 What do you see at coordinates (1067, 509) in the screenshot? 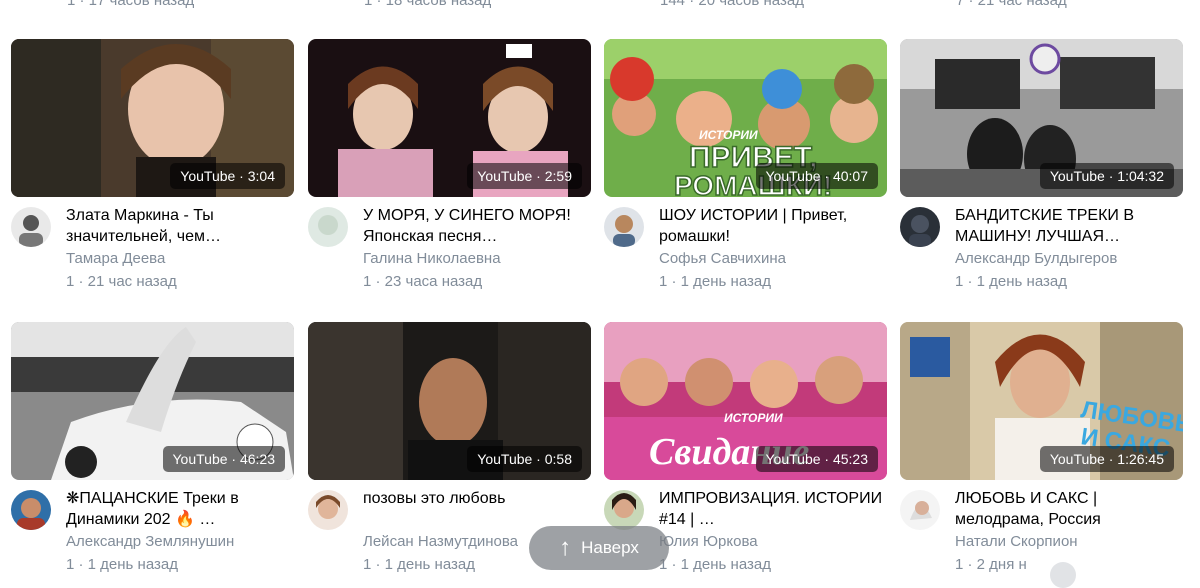
I see `video-title: ЛЮБОВЬ И САКС | мелодрама, Россия` at bounding box center [1067, 509].